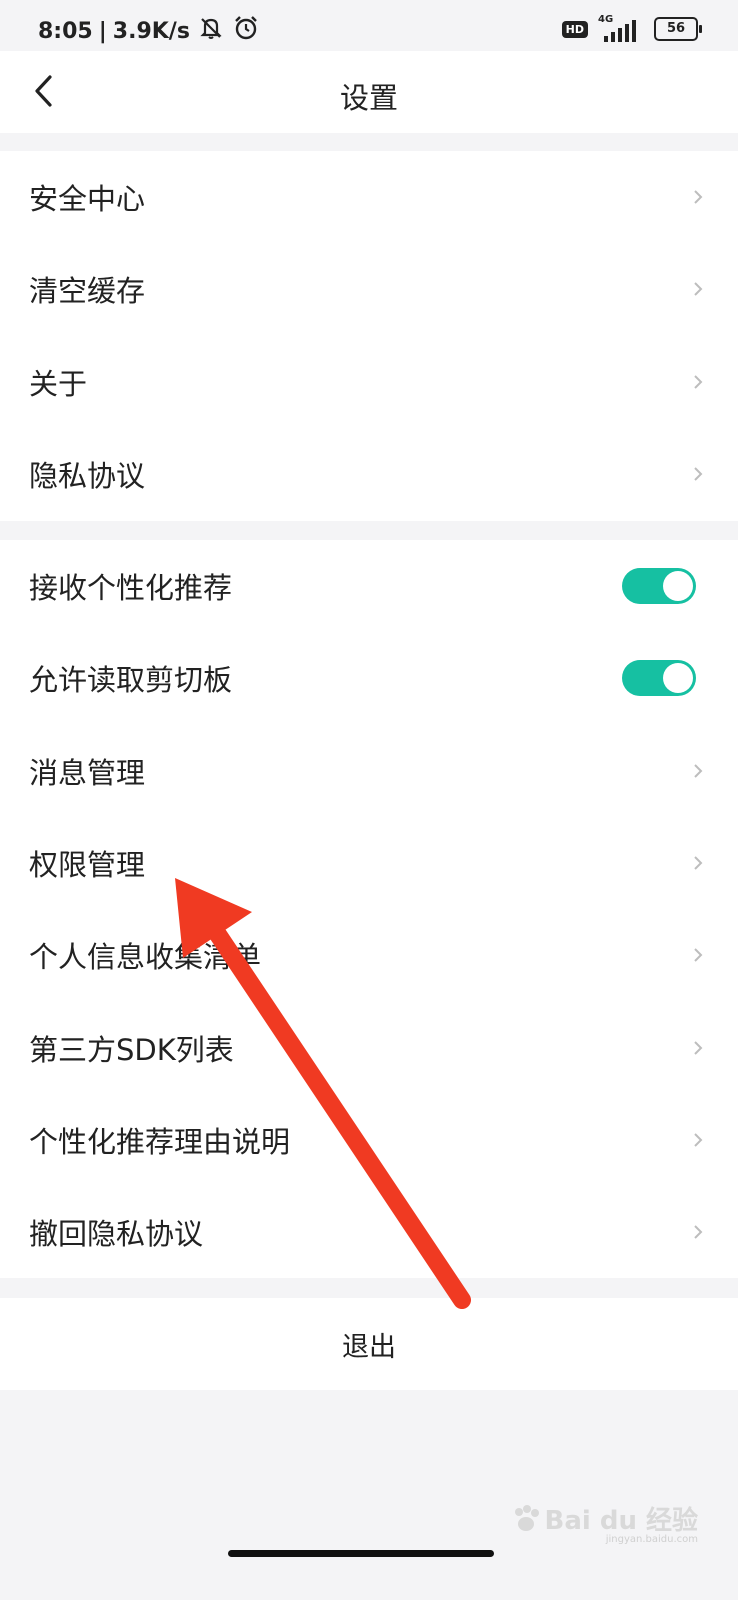 The image size is (738, 1600). Describe the element at coordinates (621, 1521) in the screenshot. I see `watermark-brand: Bai du 经验` at that location.